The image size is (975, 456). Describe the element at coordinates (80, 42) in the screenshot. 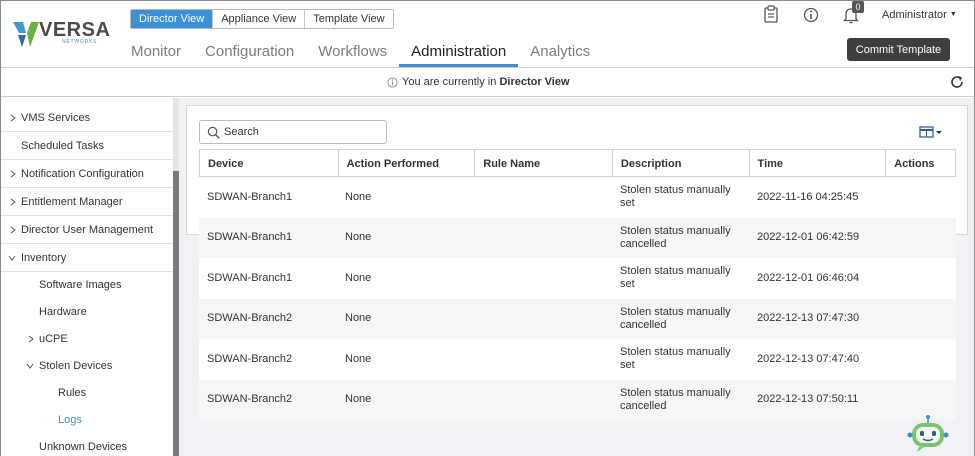

I see `brand-subtitle: NETWORKS` at that location.